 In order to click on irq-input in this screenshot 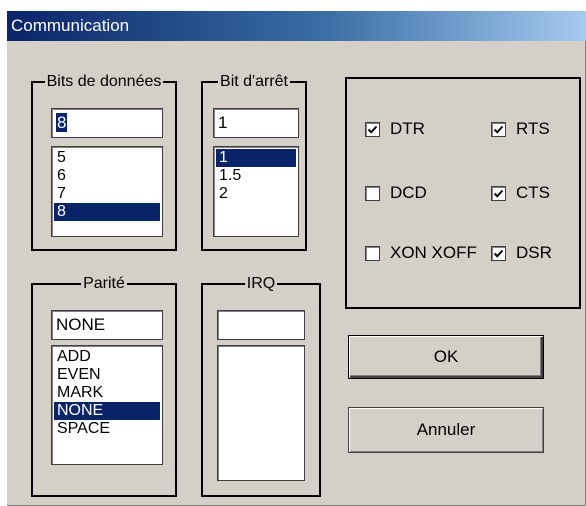, I will do `click(261, 325)`.